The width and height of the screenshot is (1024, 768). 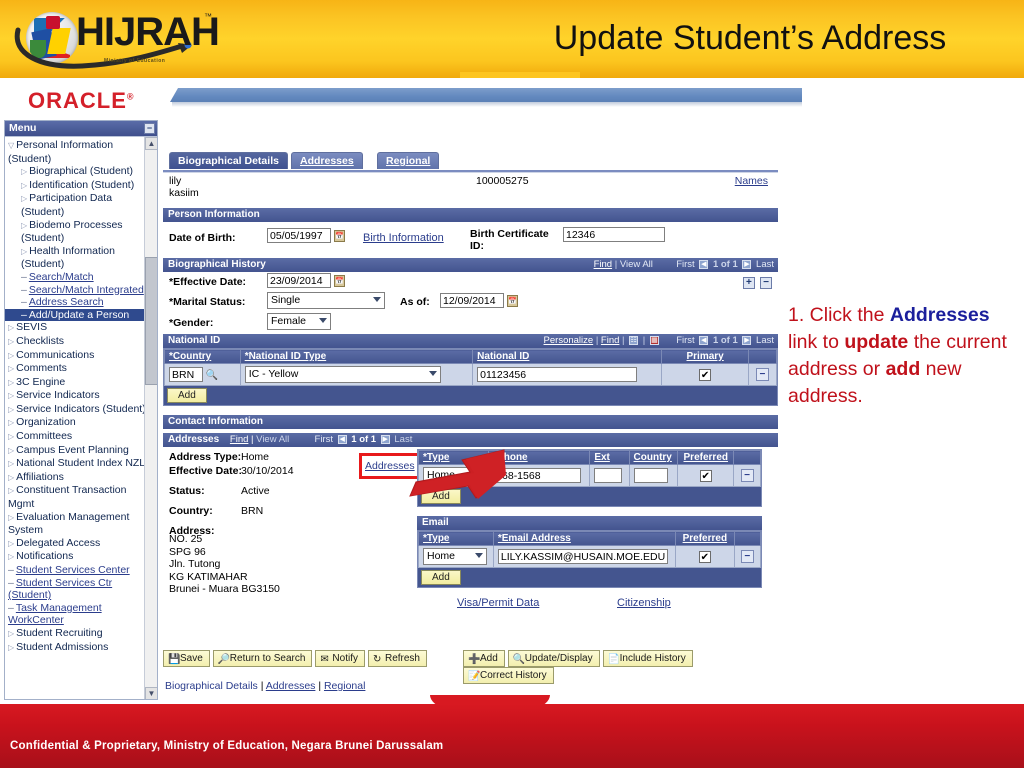 What do you see at coordinates (80, 614) in the screenshot?
I see `sidebar-item-task-management-workcenter: – Task Management WorkCenter` at bounding box center [80, 614].